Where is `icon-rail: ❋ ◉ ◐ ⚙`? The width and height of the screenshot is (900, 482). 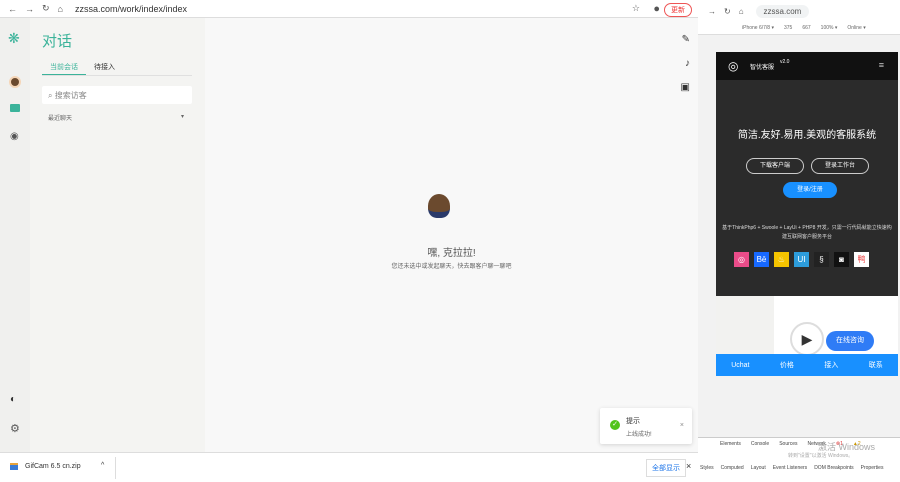
icon-rail: ❋ ◉ ◐ ⚙ is located at coordinates (15, 235).